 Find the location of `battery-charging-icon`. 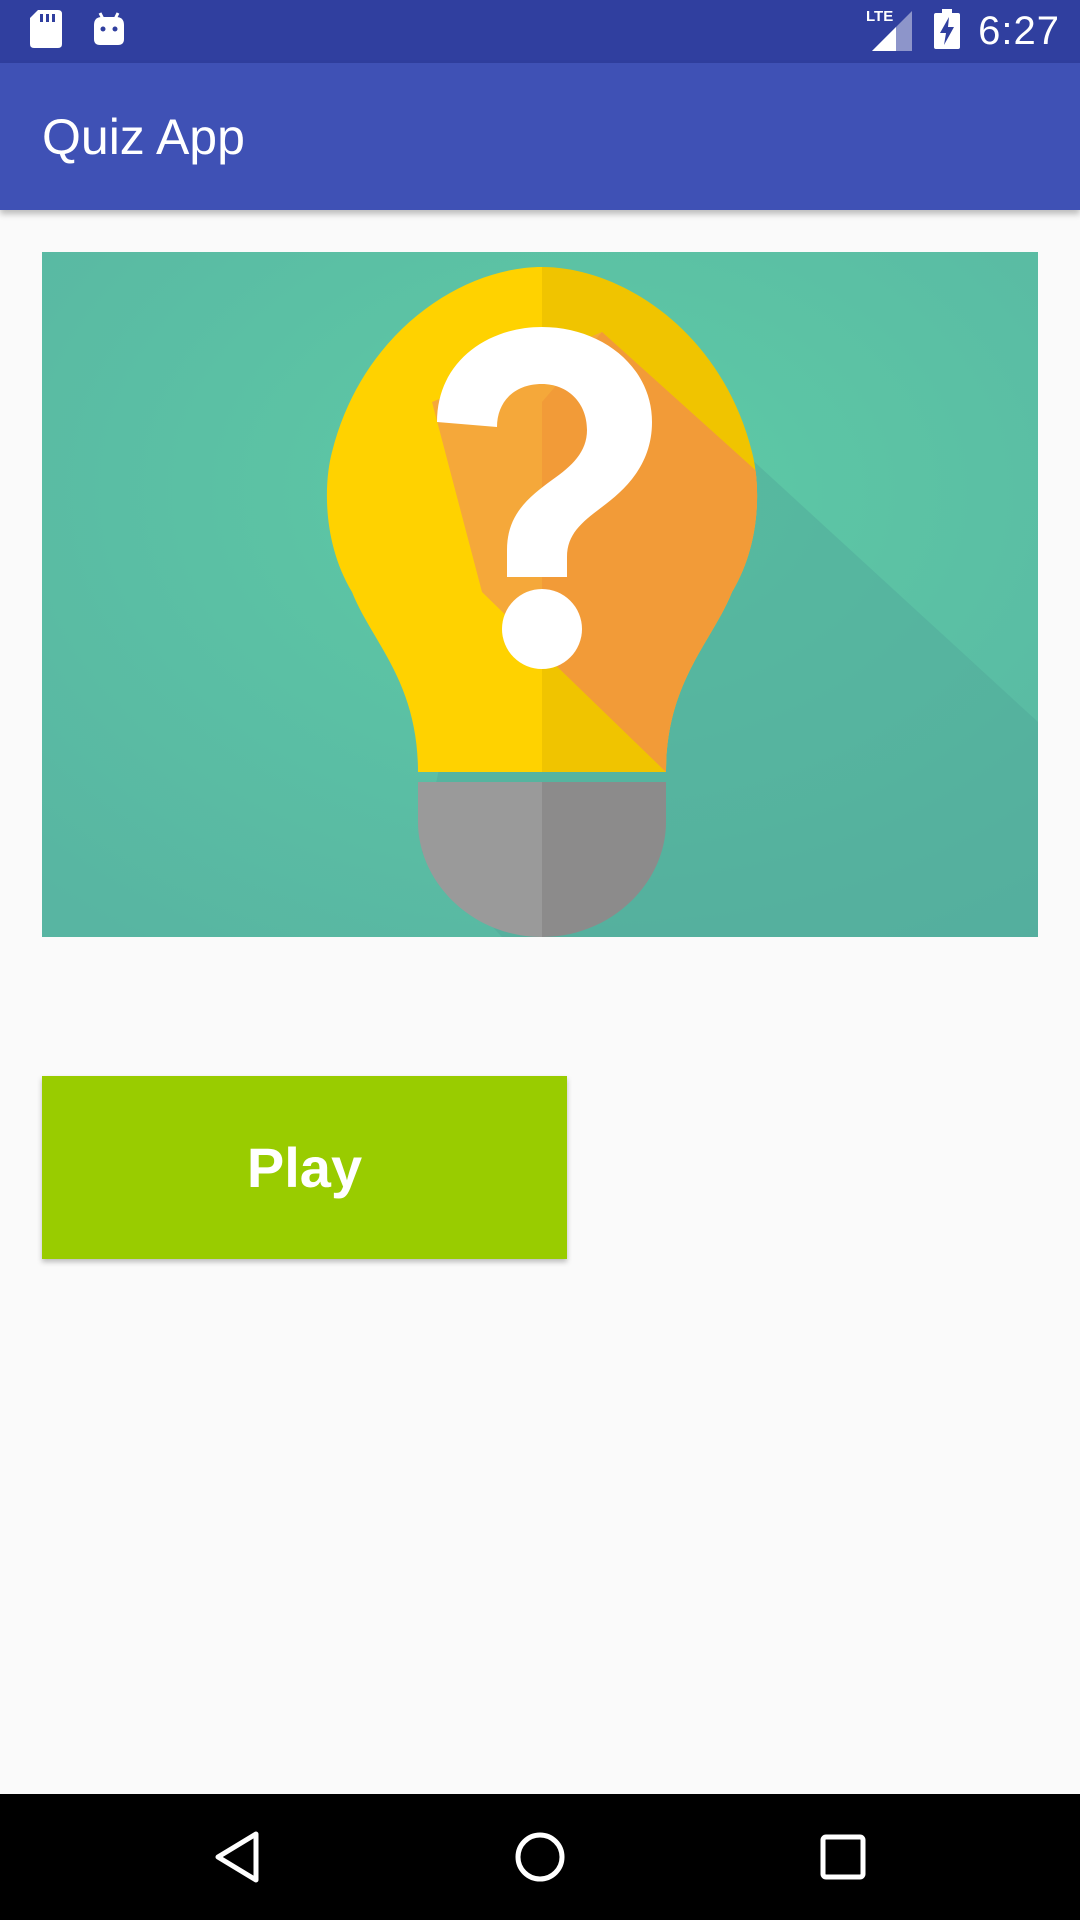

battery-charging-icon is located at coordinates (947, 31).